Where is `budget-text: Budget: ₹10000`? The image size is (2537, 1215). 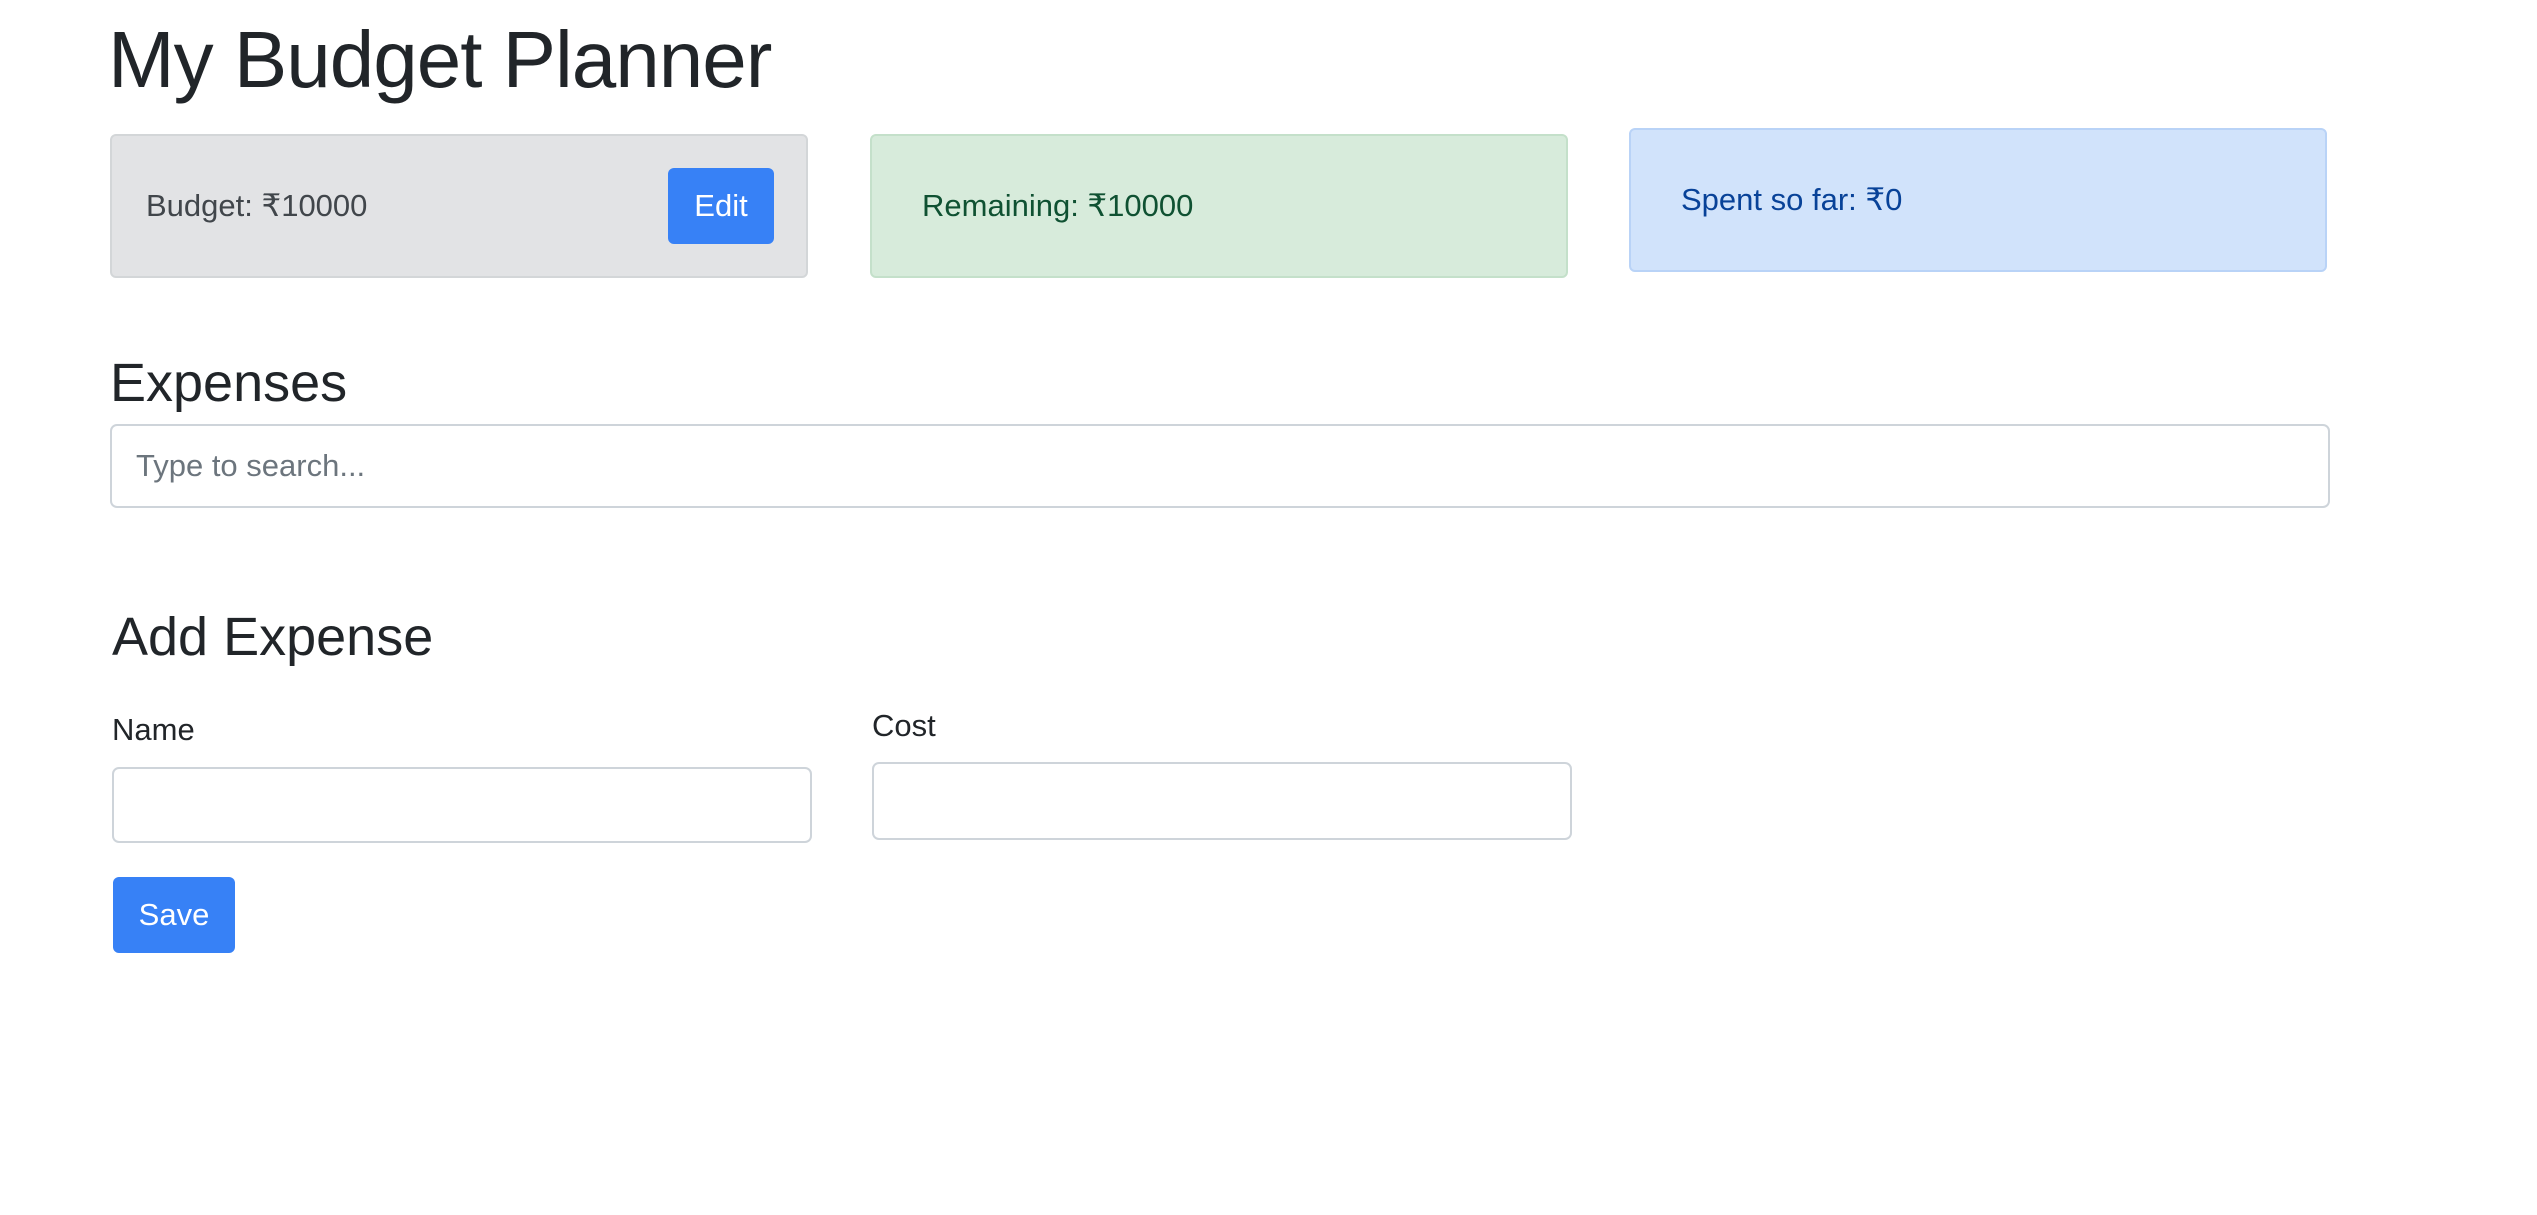
budget-text: Budget: ₹10000 is located at coordinates (257, 205).